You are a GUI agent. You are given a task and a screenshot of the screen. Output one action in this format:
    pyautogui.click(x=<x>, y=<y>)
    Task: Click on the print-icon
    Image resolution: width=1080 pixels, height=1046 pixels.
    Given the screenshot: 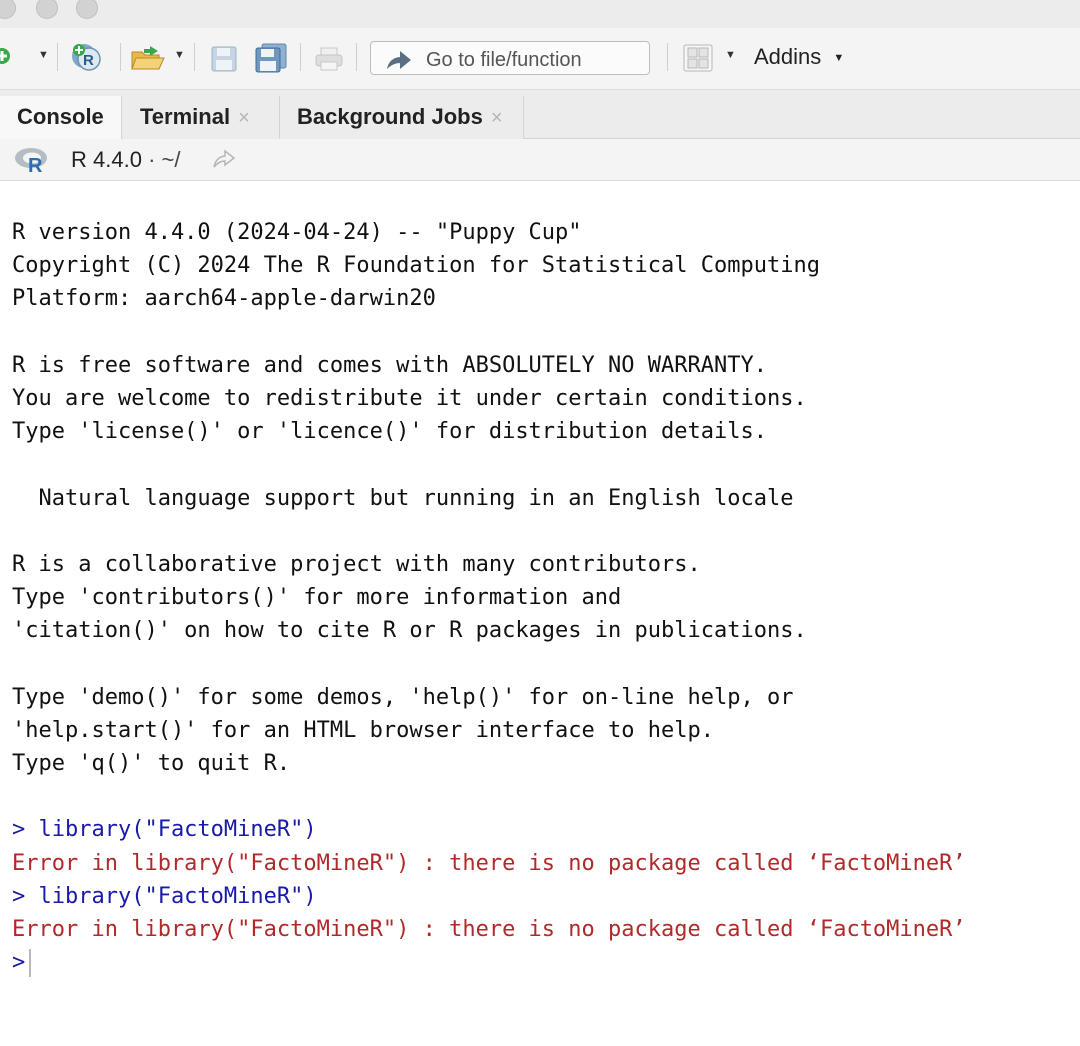 What is the action you would take?
    pyautogui.click(x=329, y=61)
    